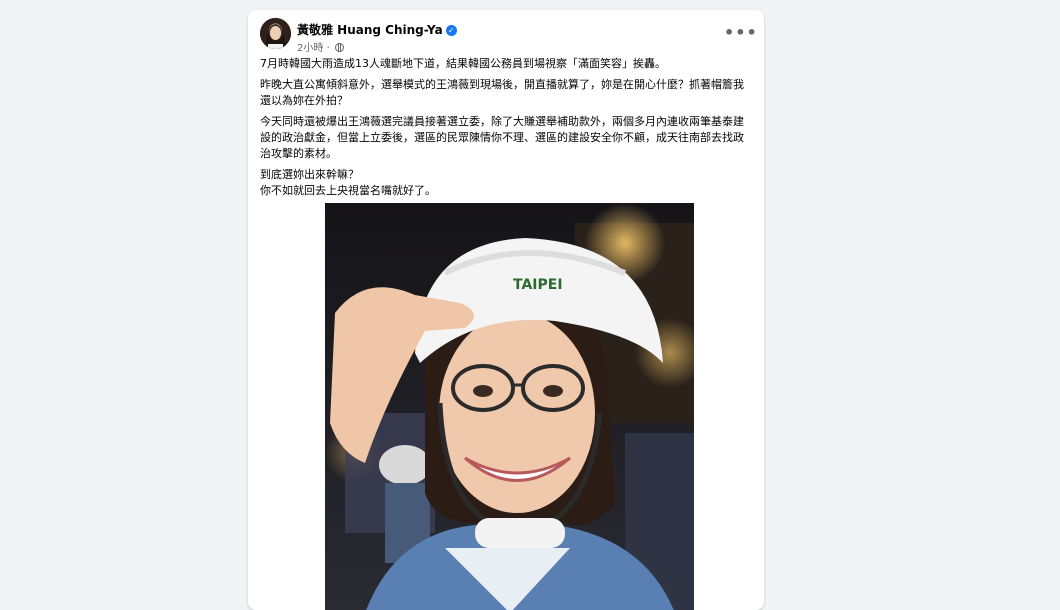  What do you see at coordinates (740, 35) in the screenshot?
I see `more-options-icon: •••` at bounding box center [740, 35].